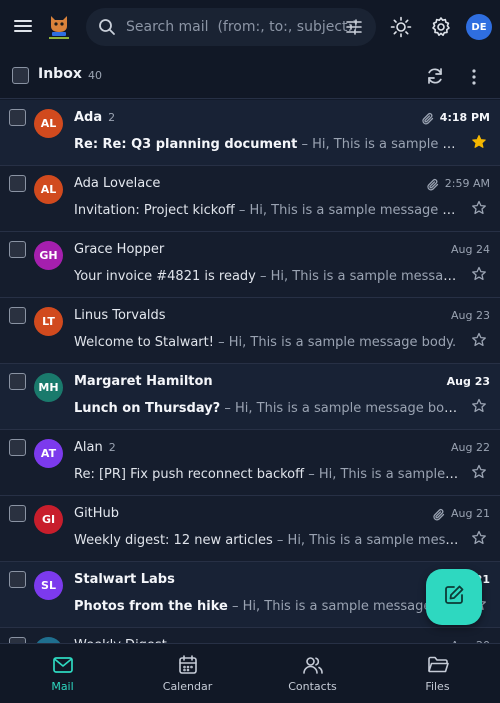 This screenshot has width=500, height=703. What do you see at coordinates (250, 76) in the screenshot?
I see `inbox-header: Inbox 40` at bounding box center [250, 76].